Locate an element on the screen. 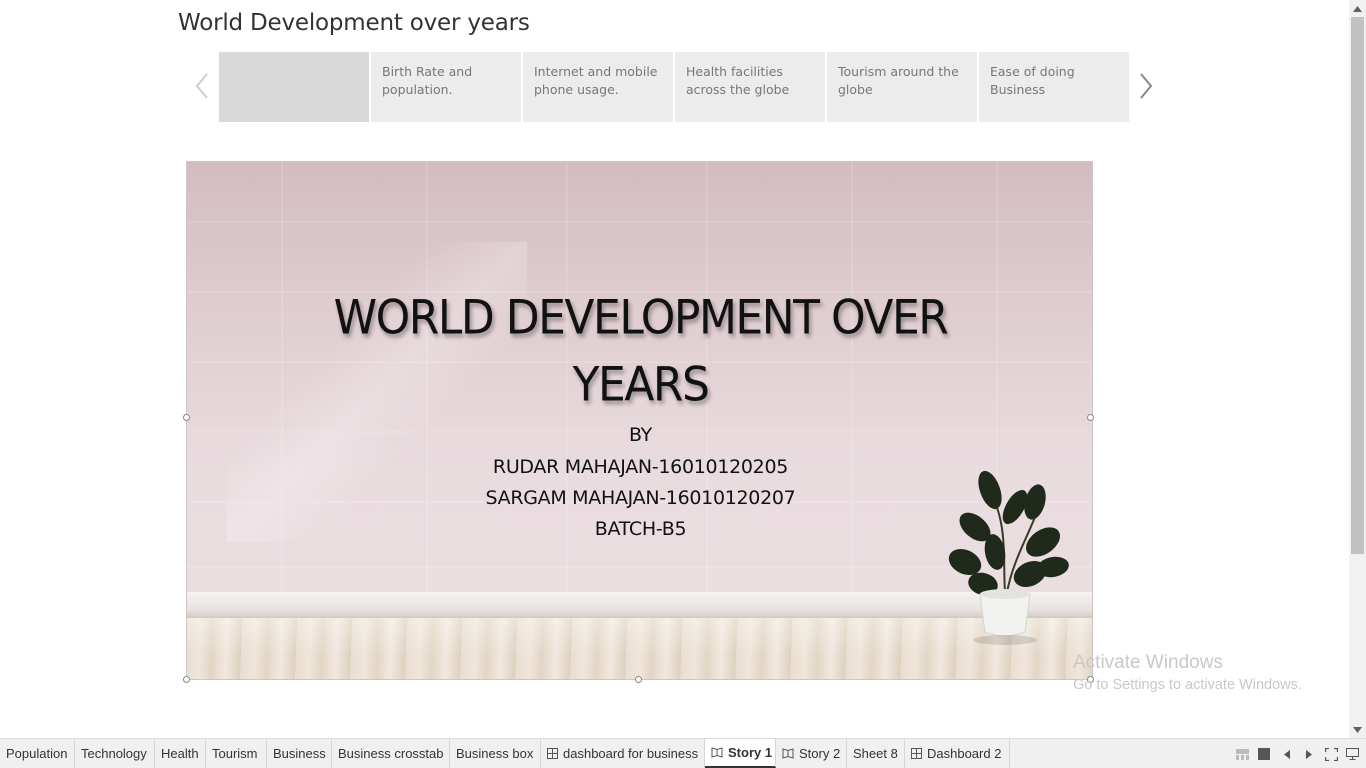 This screenshot has width=1366, height=768. tab-business: Business is located at coordinates (299, 753).